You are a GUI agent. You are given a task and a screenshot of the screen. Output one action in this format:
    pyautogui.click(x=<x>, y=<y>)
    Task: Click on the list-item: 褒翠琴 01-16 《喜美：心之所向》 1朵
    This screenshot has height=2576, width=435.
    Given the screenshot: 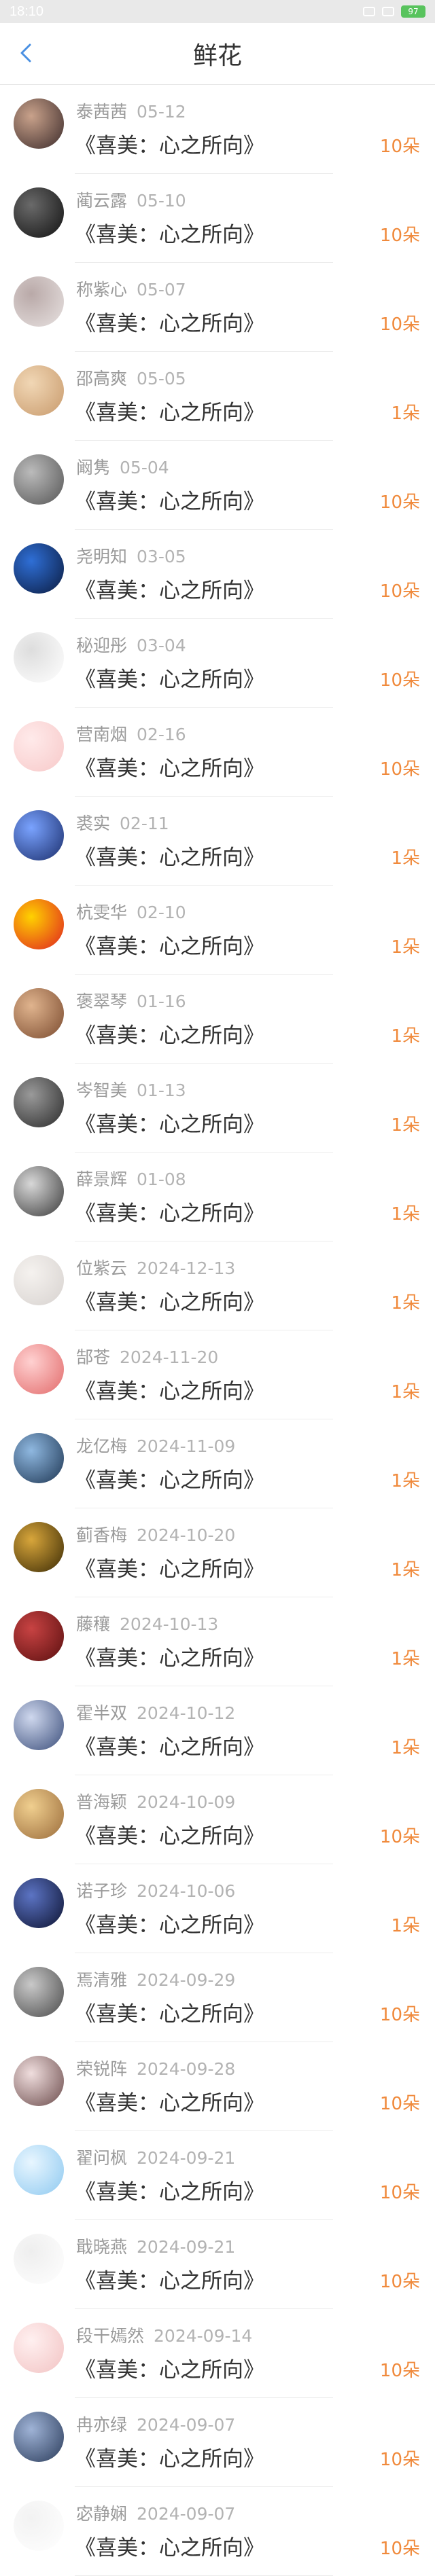 What is the action you would take?
    pyautogui.click(x=217, y=1020)
    